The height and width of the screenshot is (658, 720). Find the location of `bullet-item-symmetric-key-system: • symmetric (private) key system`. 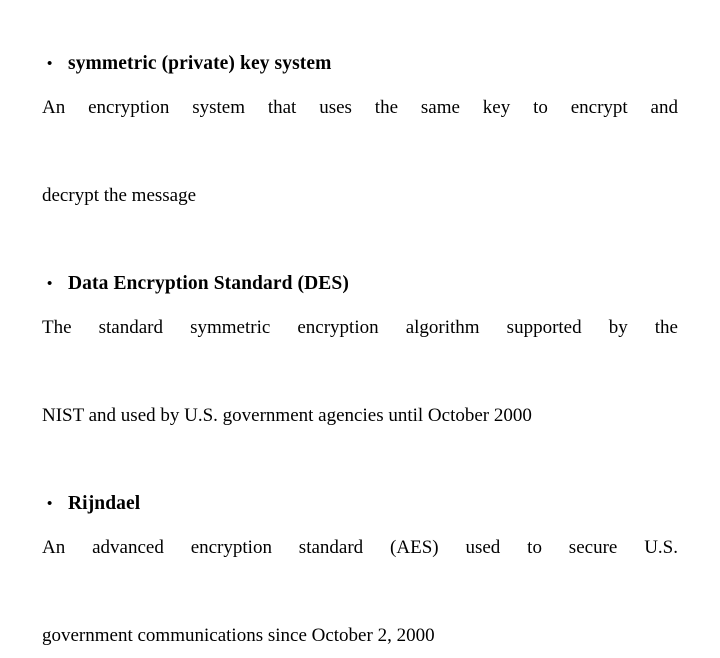

bullet-item-symmetric-key-system: • symmetric (private) key system is located at coordinates (360, 64).